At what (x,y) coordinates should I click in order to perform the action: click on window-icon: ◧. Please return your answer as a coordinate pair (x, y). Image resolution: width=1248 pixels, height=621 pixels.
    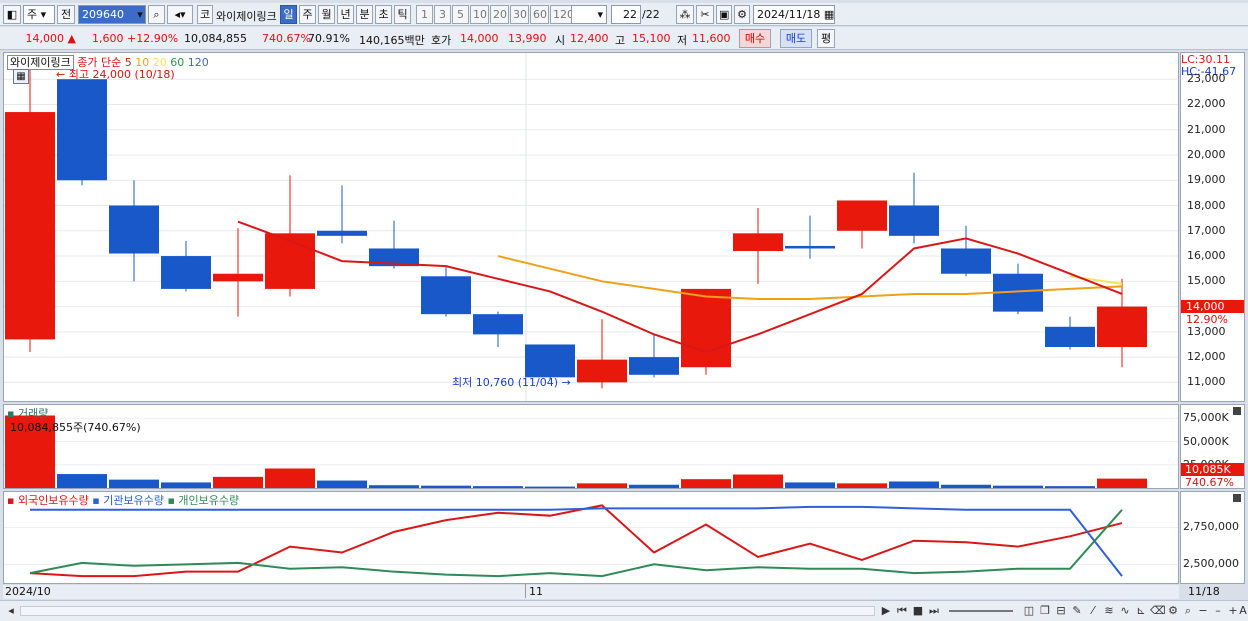
    Looking at the image, I should click on (12, 14).